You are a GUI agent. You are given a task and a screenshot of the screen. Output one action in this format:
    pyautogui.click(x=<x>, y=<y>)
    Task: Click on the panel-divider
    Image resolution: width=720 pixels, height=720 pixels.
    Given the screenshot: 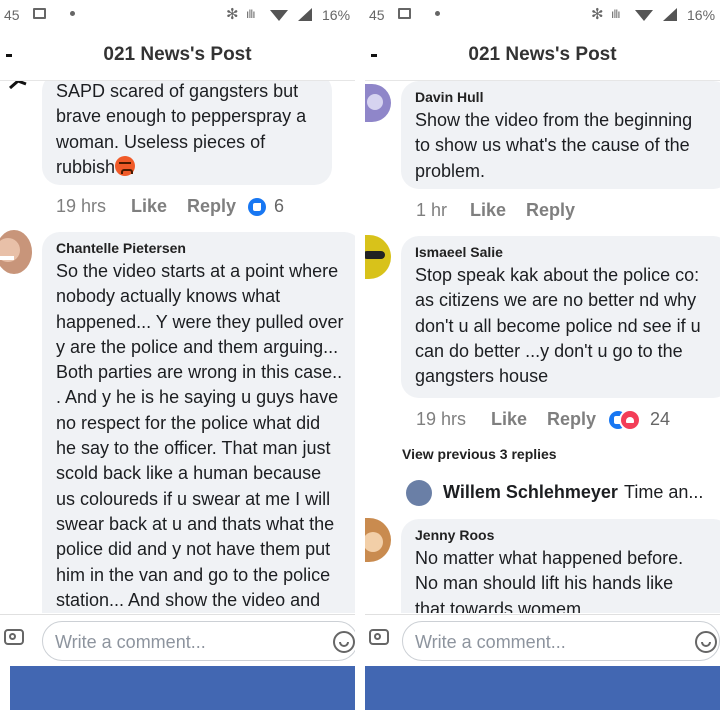 What is the action you would take?
    pyautogui.click(x=360, y=360)
    